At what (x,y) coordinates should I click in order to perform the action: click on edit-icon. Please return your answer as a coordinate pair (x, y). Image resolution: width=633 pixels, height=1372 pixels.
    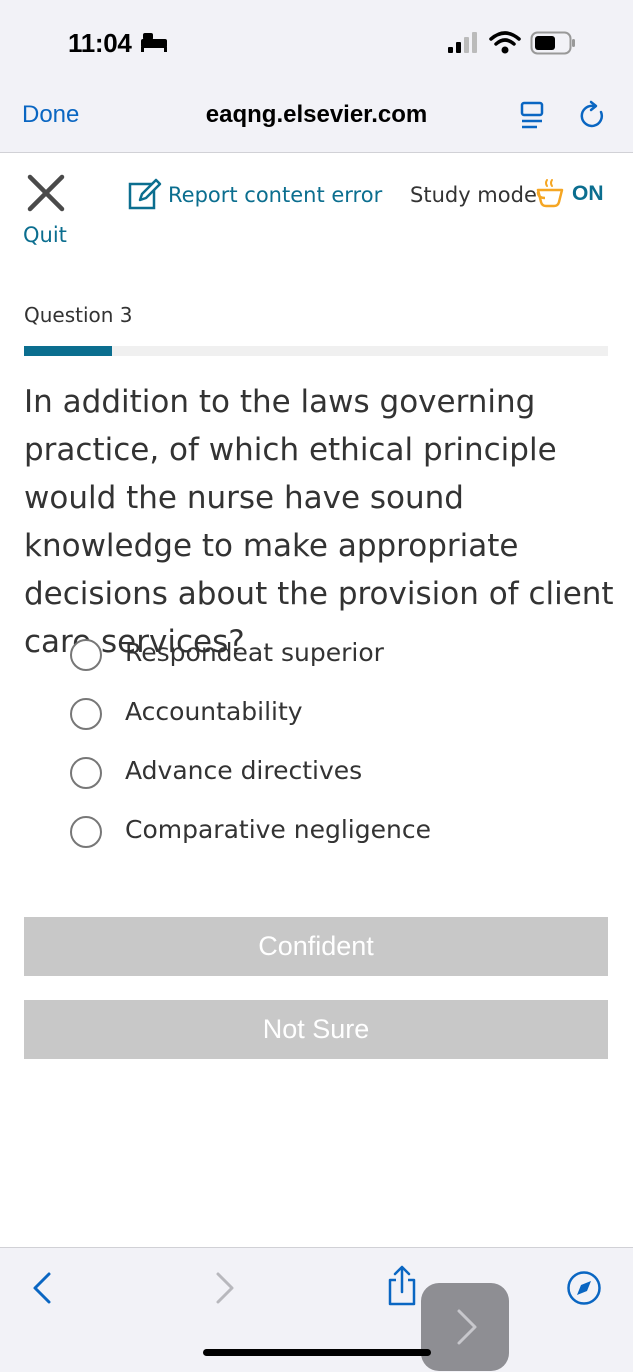
    Looking at the image, I should click on (145, 195).